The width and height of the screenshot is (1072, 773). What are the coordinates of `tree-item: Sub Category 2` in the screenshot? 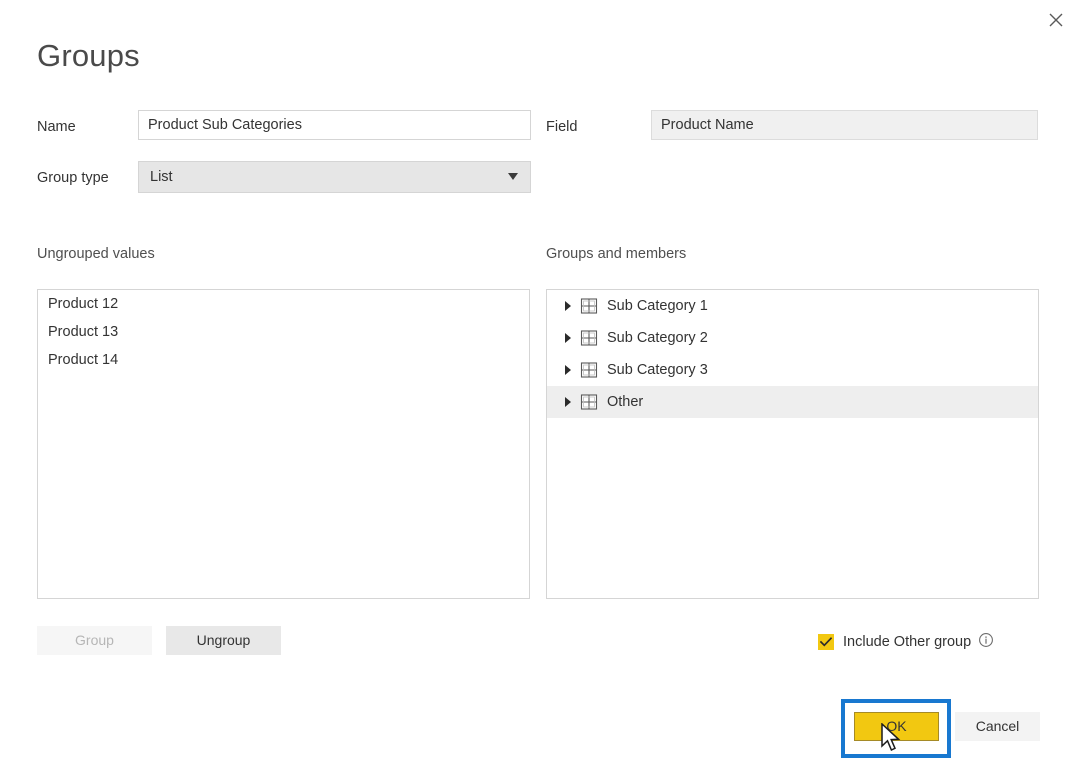 It's located at (792, 338).